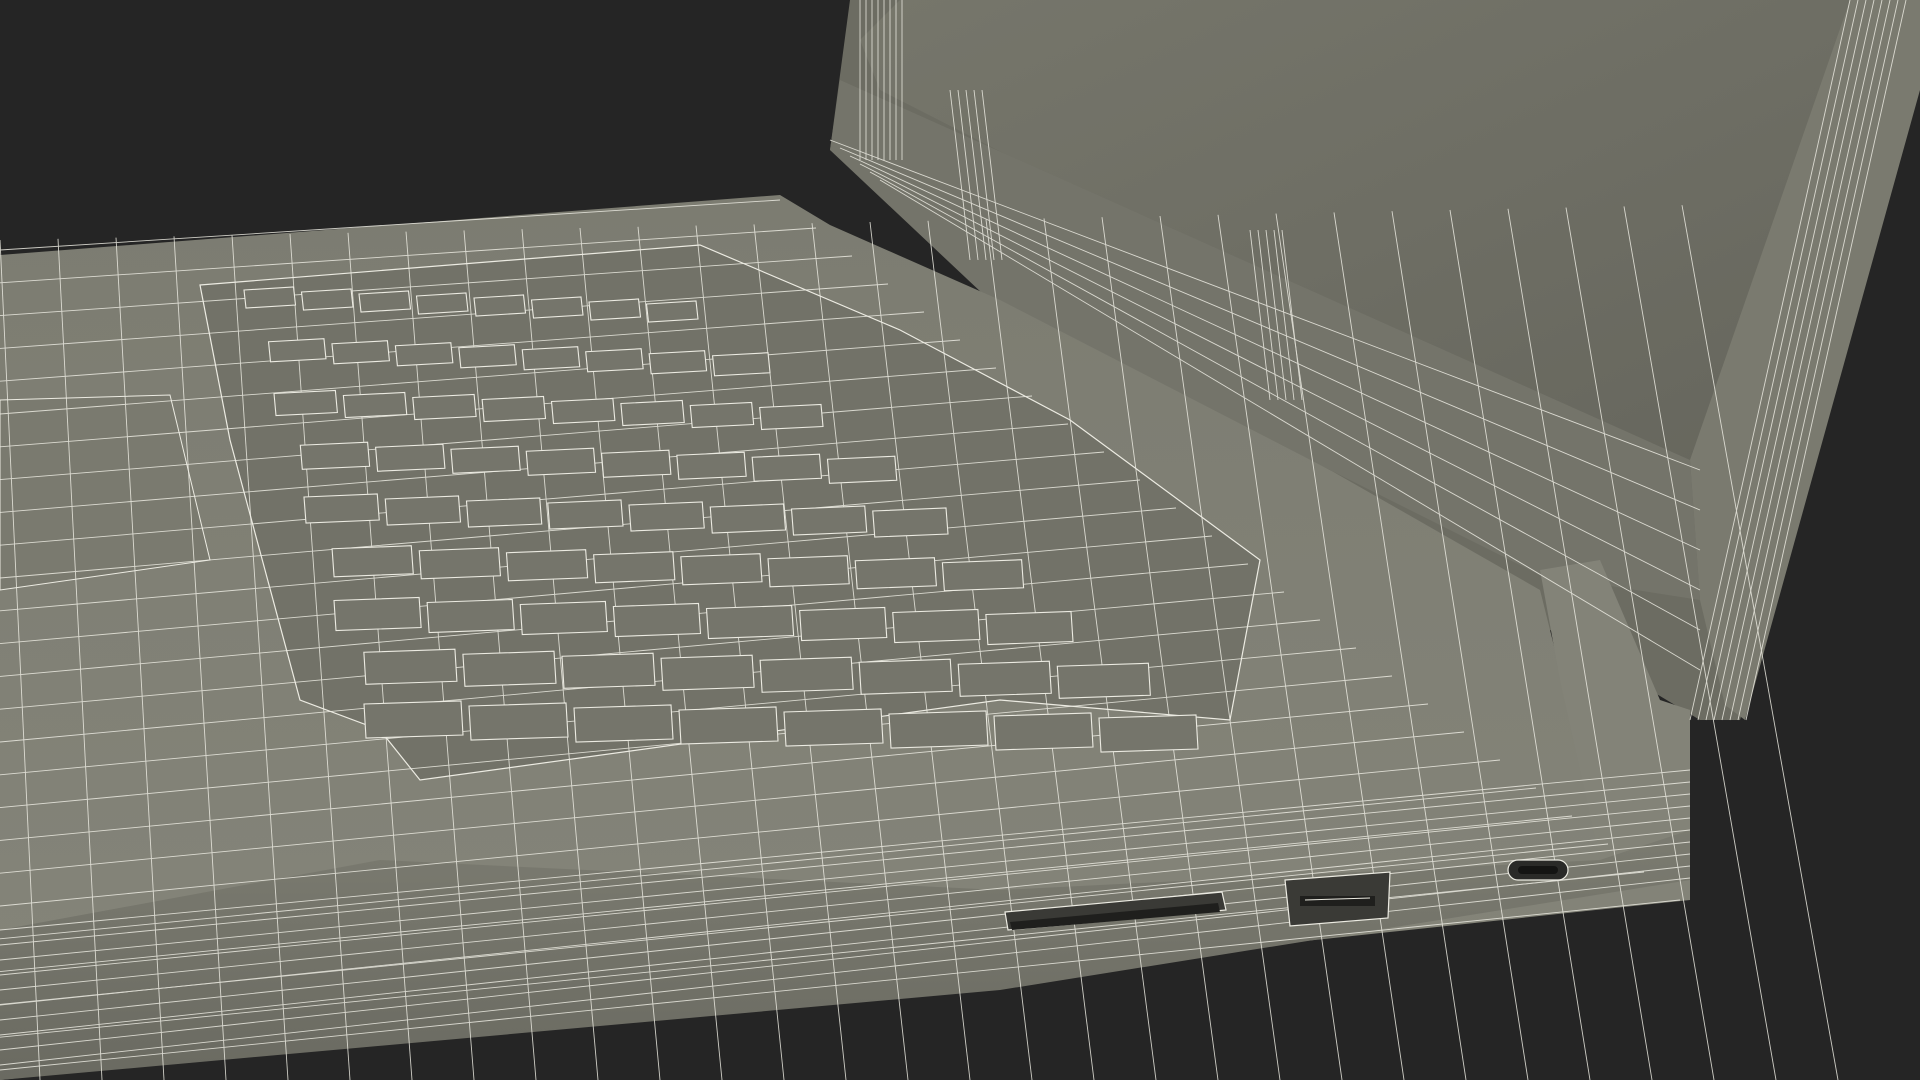  What do you see at coordinates (1538, 870) in the screenshot?
I see `usb-c-port` at bounding box center [1538, 870].